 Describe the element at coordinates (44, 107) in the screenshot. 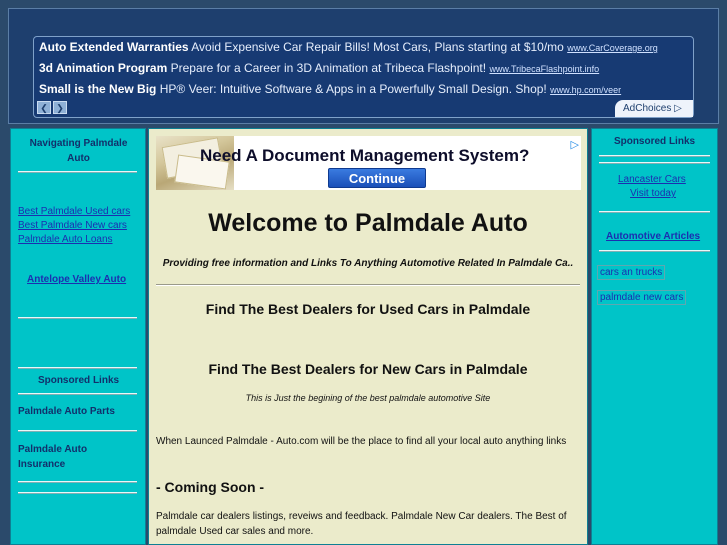

I see `prev-arrow-icon: ❮` at that location.